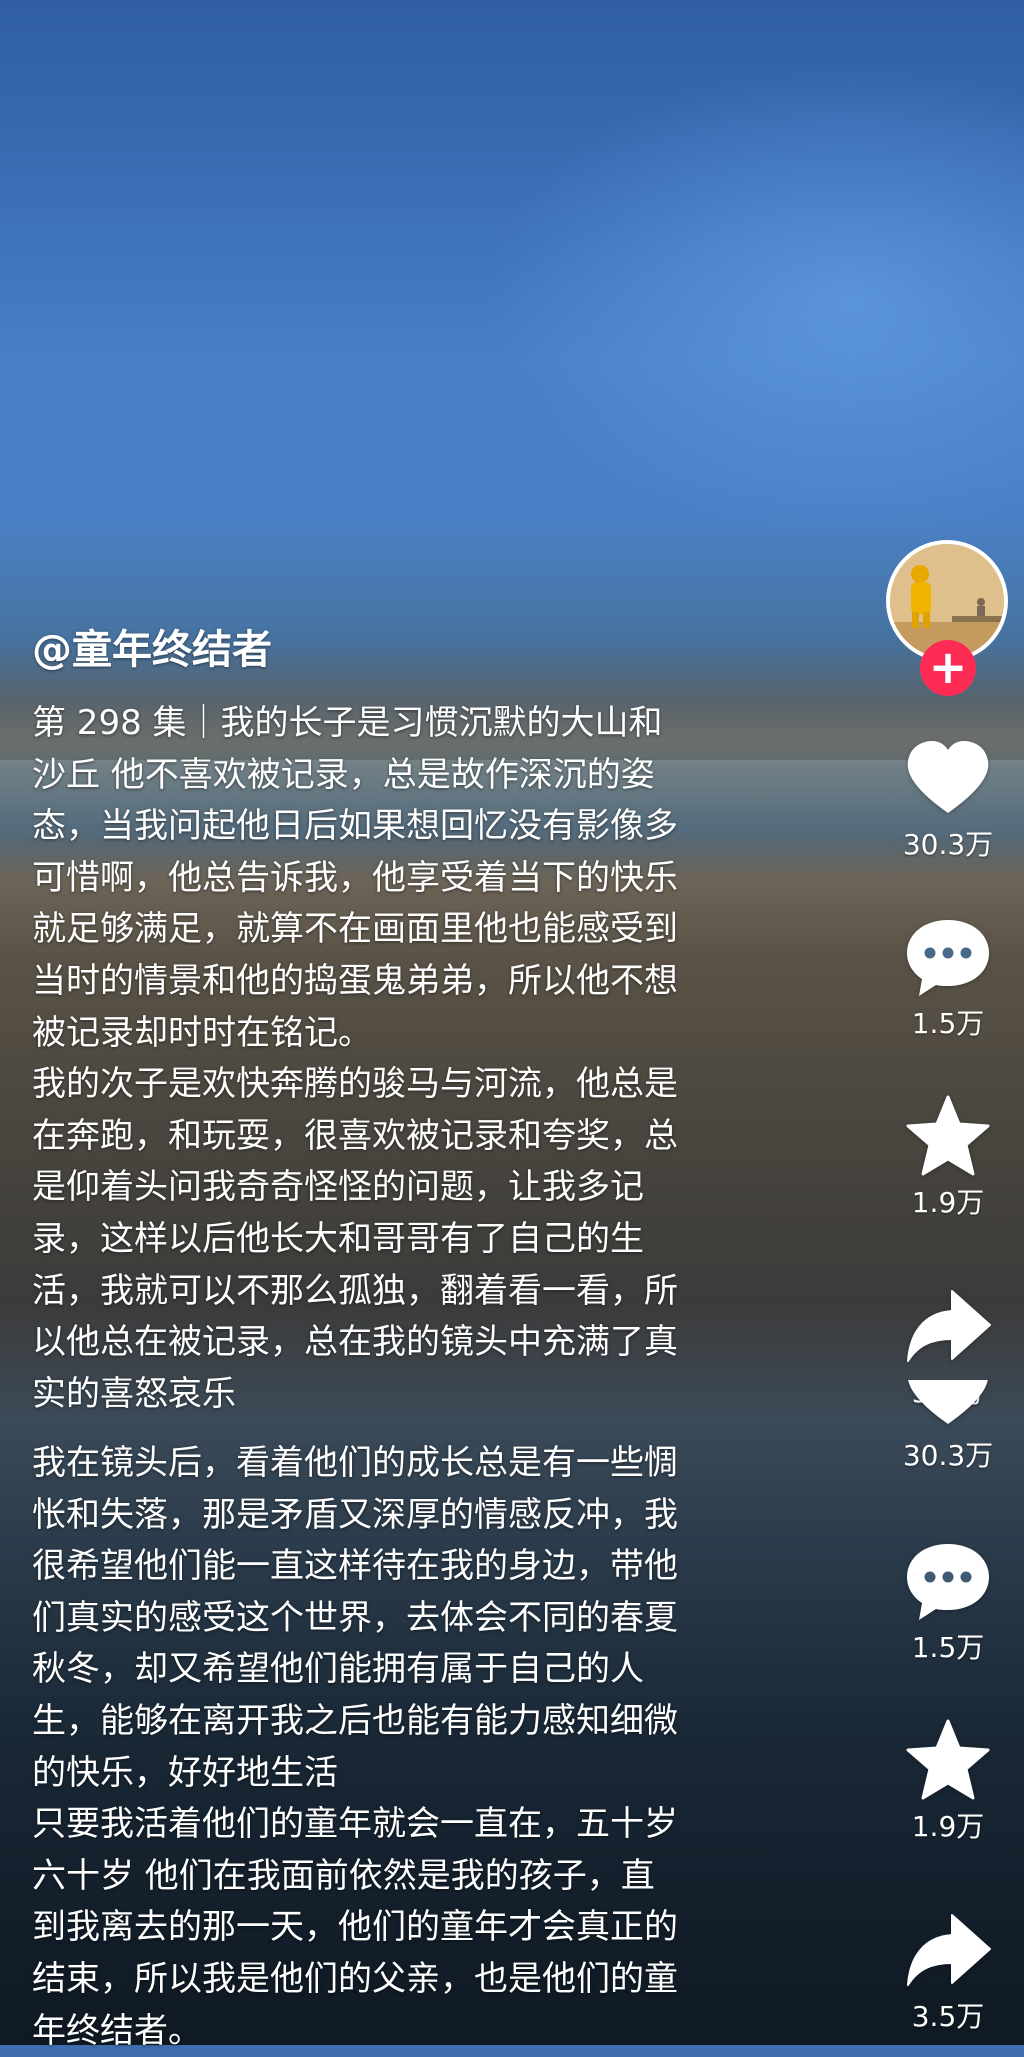  What do you see at coordinates (343, 774) in the screenshot?
I see `caption-line: 沙丘 他不喜欢被记录，总是故作深沉的姿` at bounding box center [343, 774].